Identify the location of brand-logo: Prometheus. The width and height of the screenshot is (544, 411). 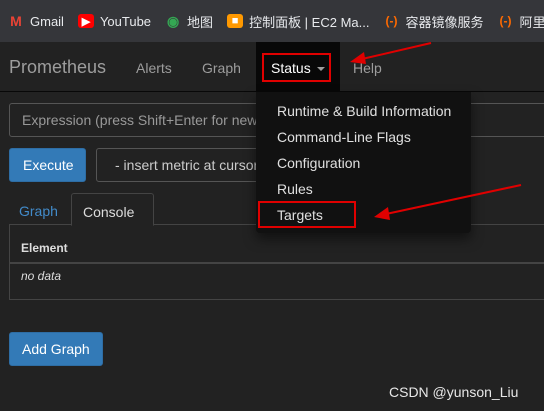
(57, 67).